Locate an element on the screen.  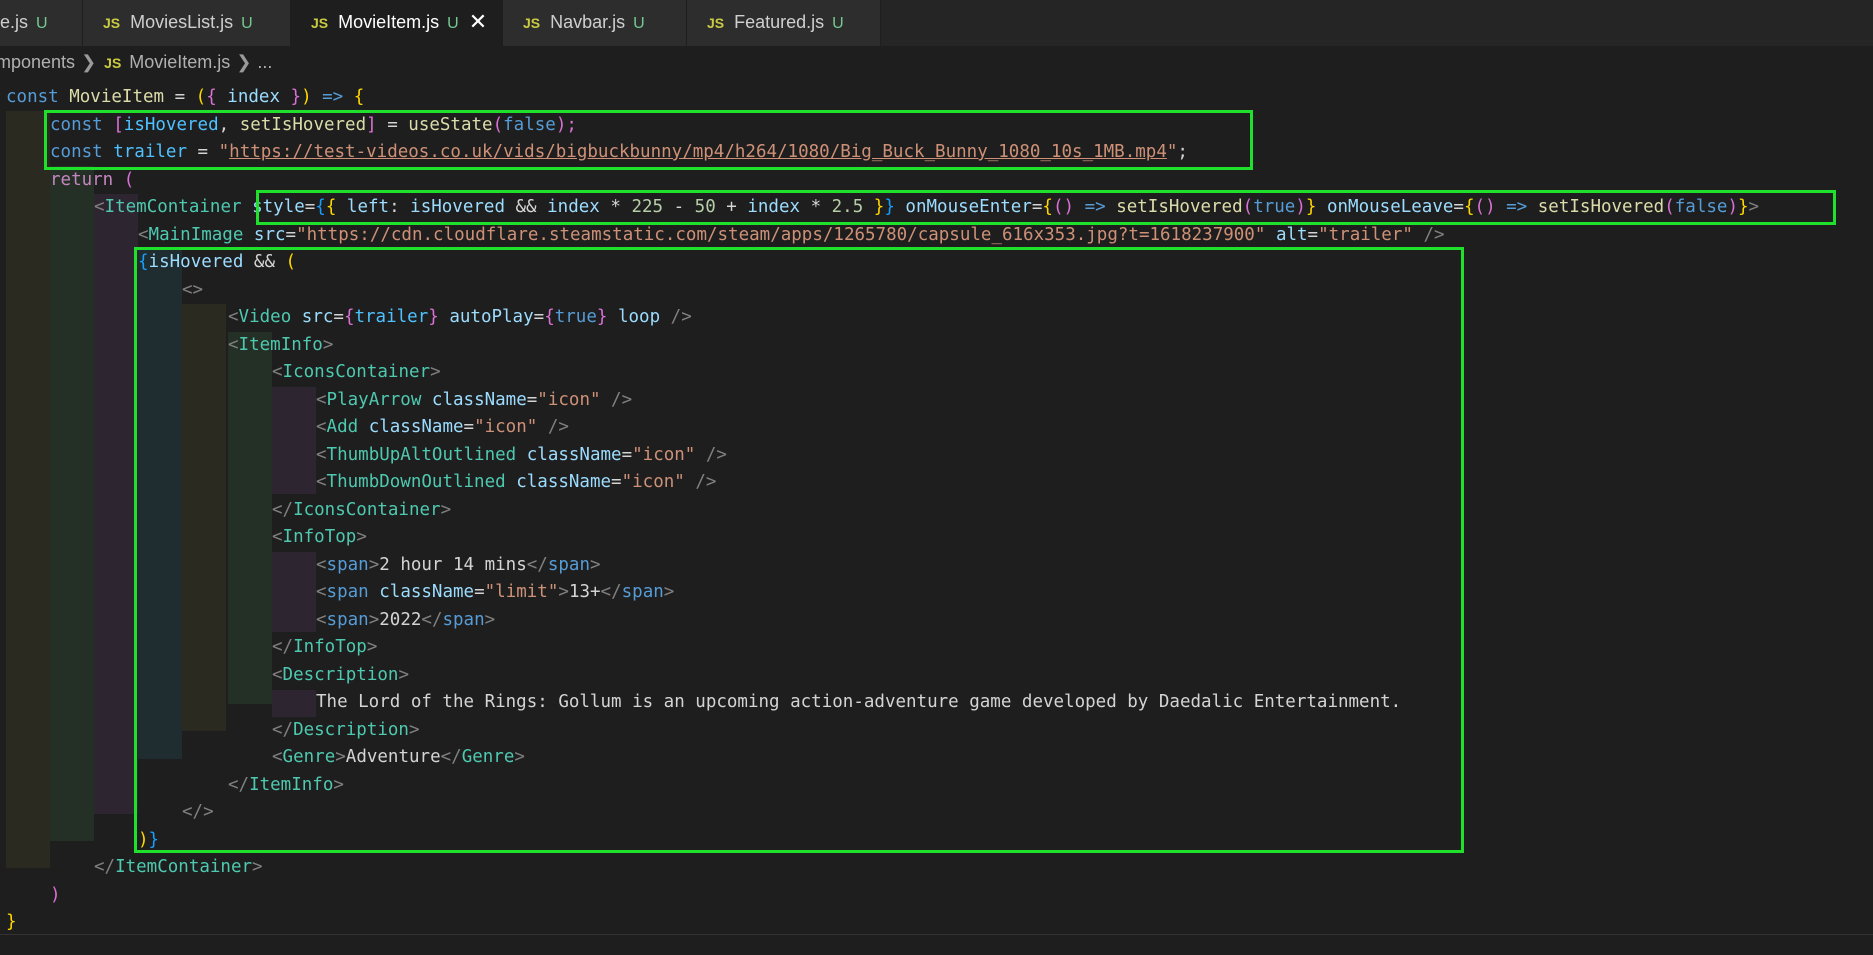
code-token: alt is located at coordinates (1291, 234).